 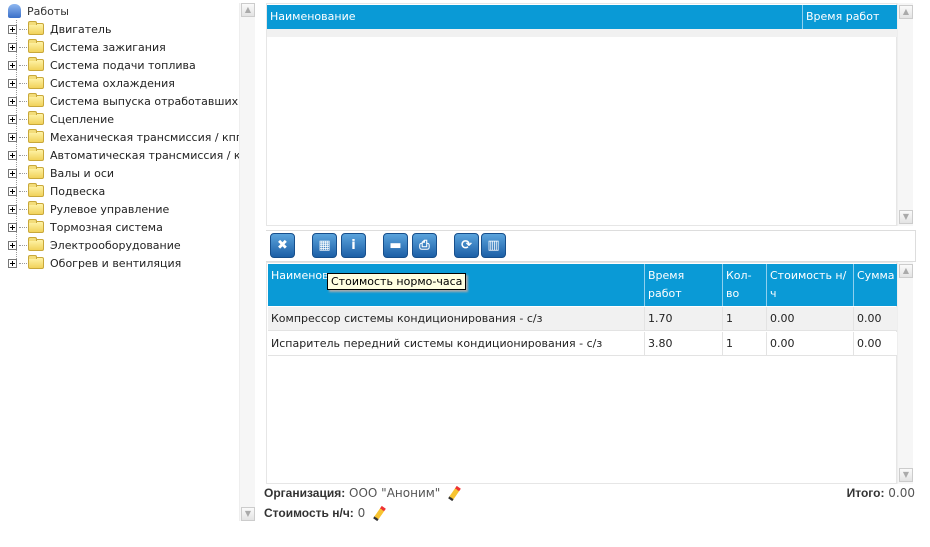 I want to click on tree-root: Работы, so click(x=38, y=11).